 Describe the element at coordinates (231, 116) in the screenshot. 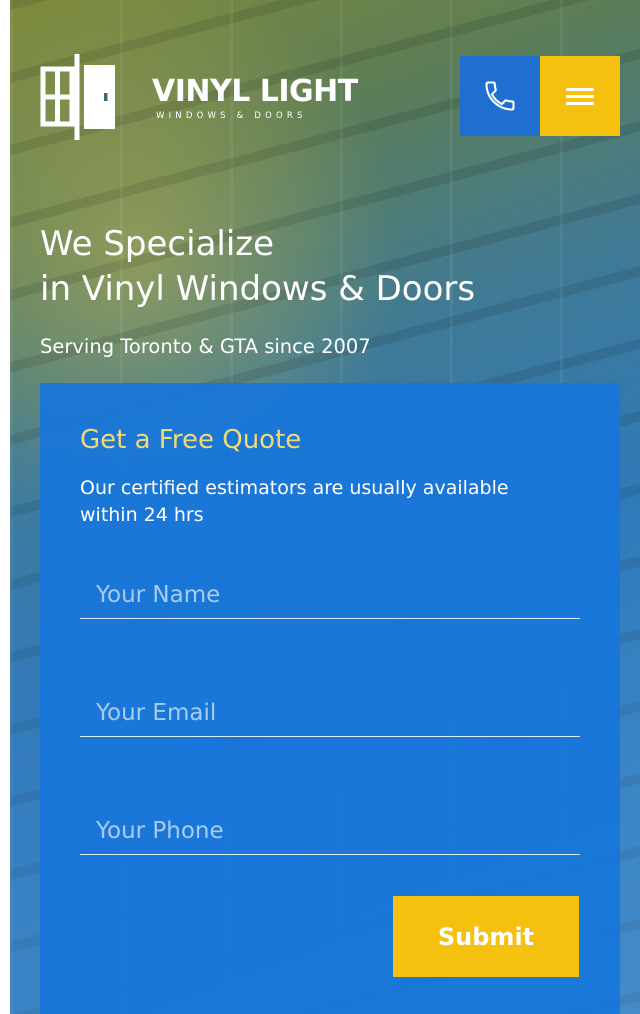

I see `brand-subtitle: WINDOWS & DOORS` at that location.